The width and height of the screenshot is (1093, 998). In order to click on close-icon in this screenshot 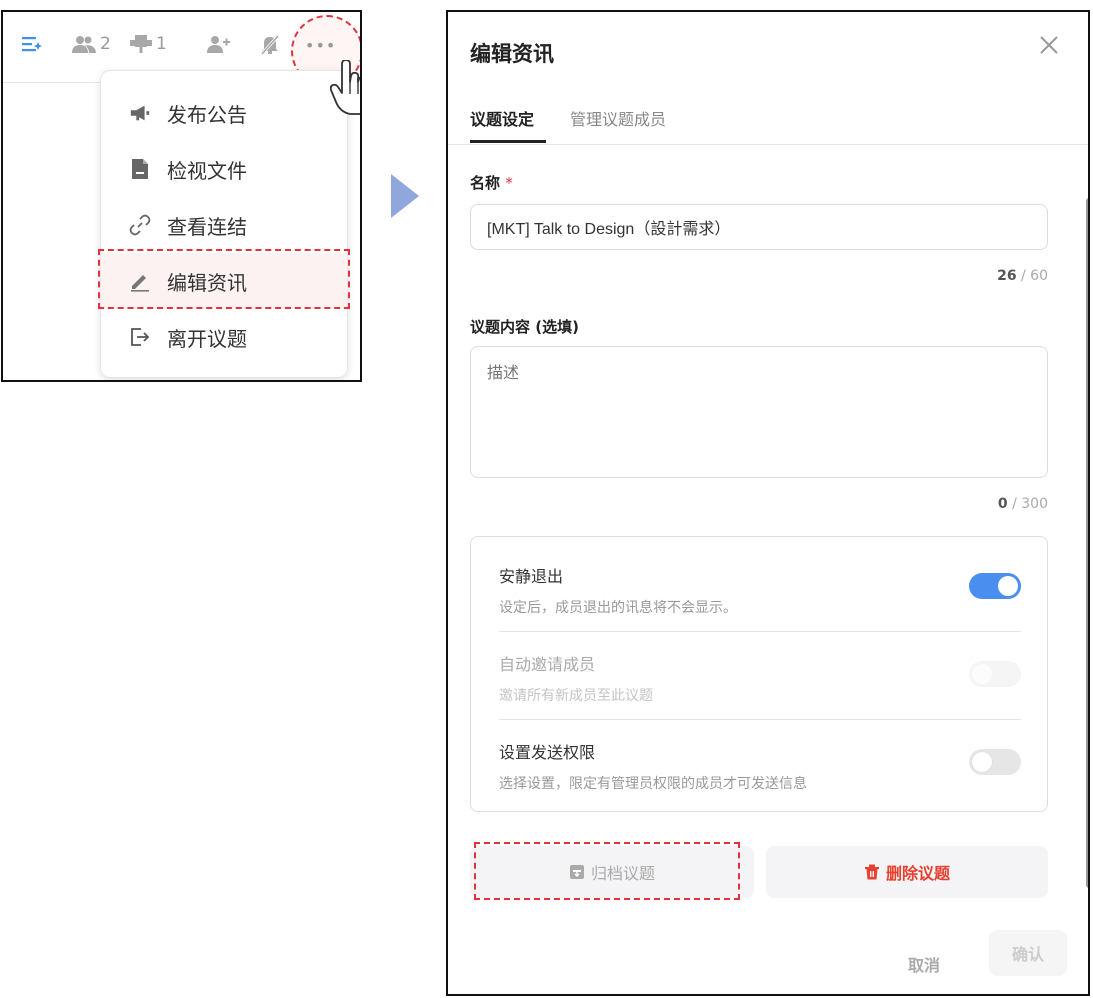, I will do `click(1049, 45)`.